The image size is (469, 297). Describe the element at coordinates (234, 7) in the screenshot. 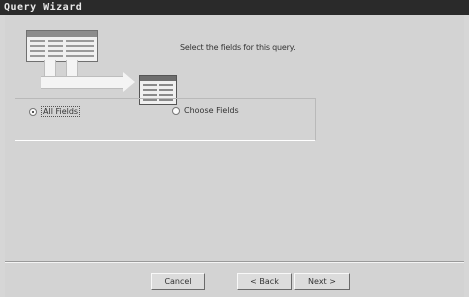

I see `title-bar: Query Wizard` at that location.